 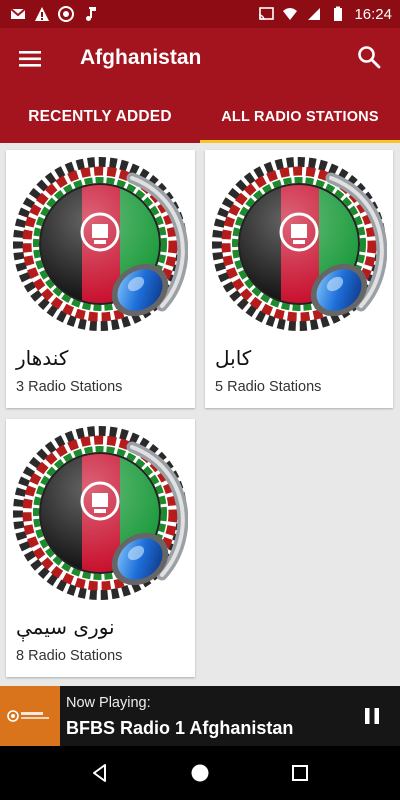 I want to click on card-title: کندهار, so click(x=42, y=358).